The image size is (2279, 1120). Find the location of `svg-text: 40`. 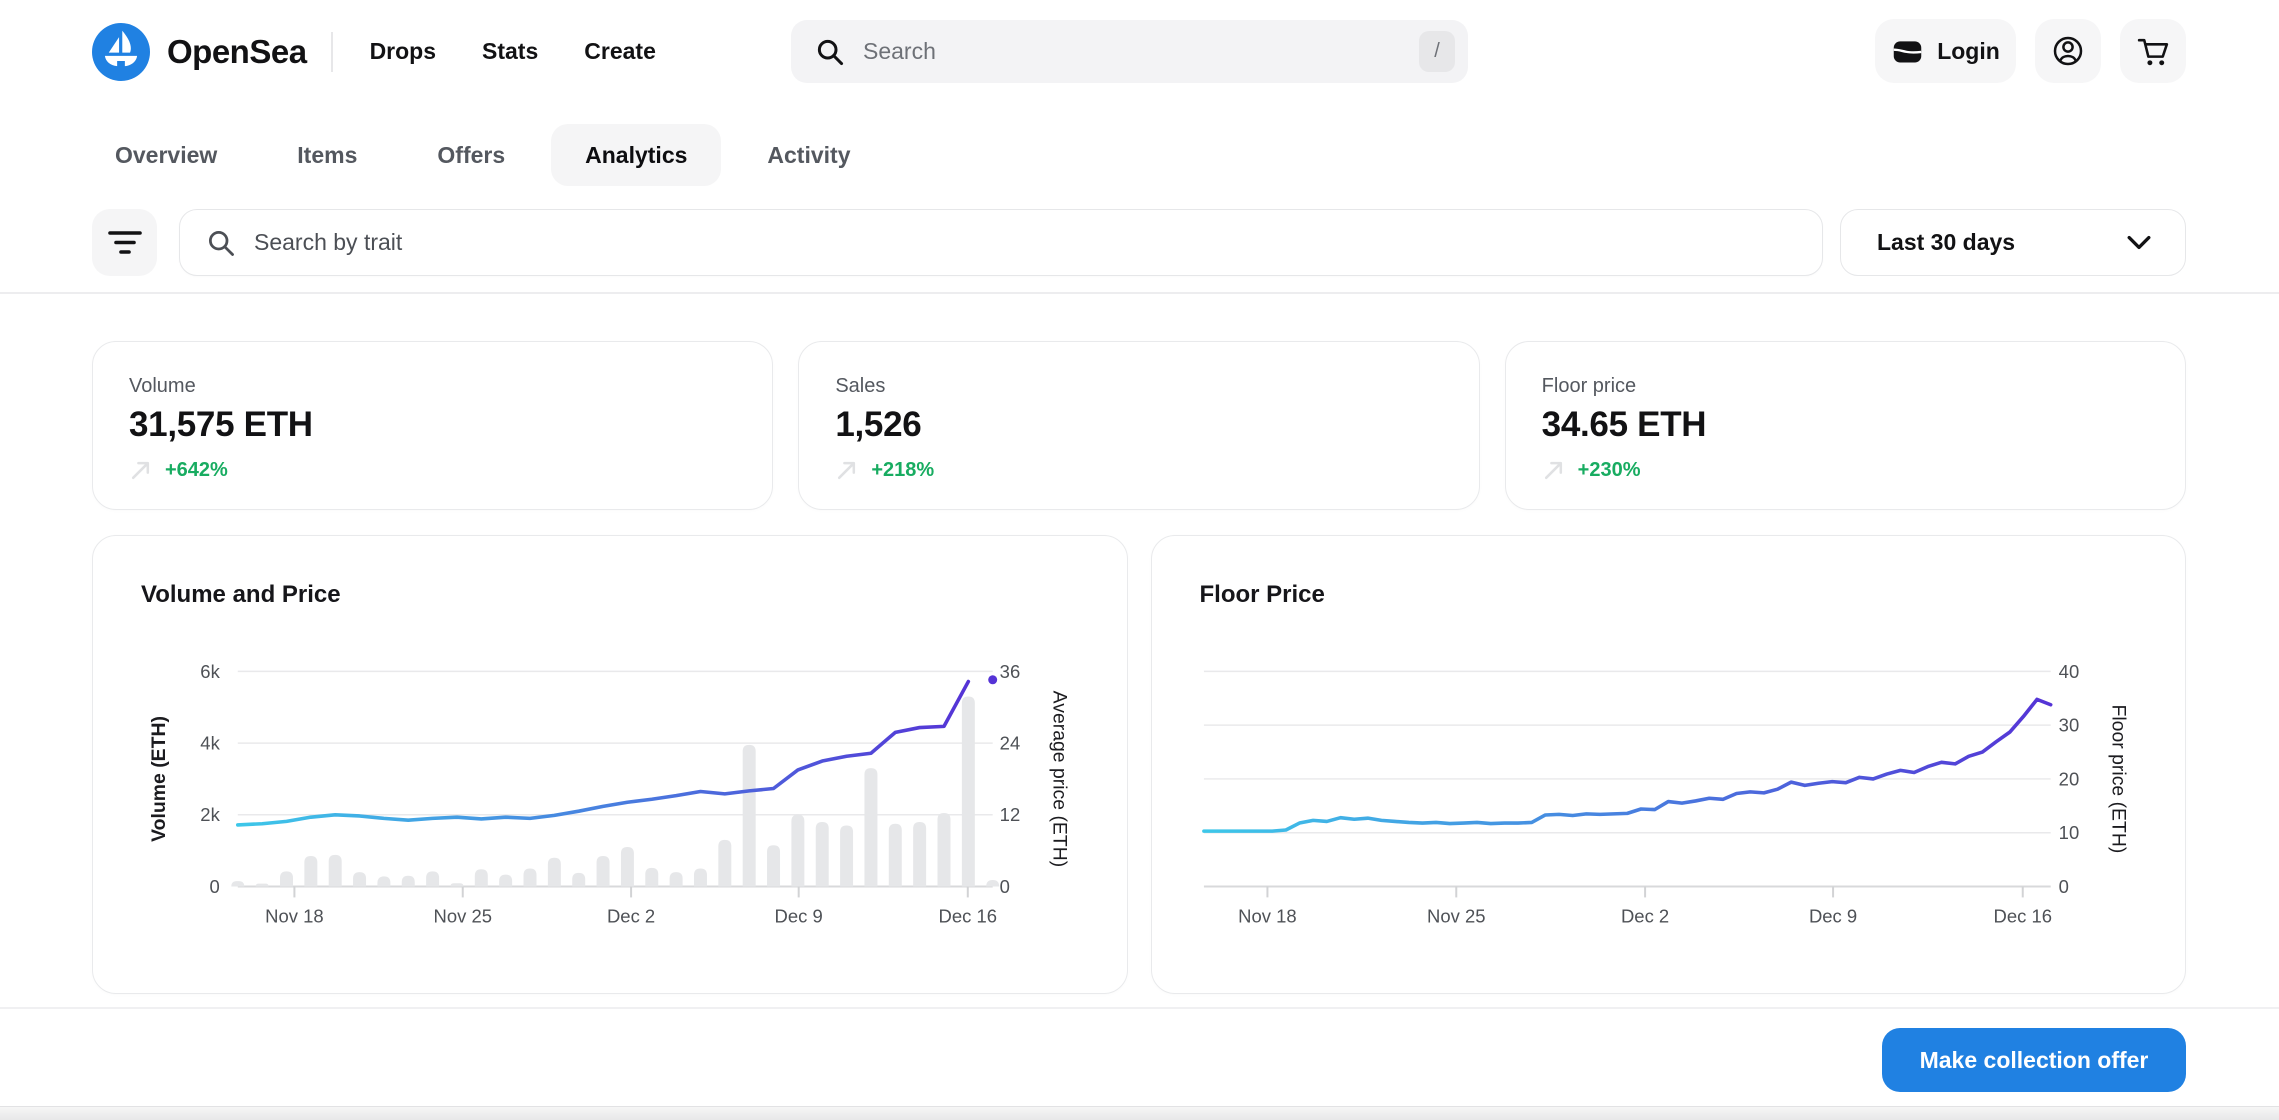

svg-text: 40 is located at coordinates (2068, 671).